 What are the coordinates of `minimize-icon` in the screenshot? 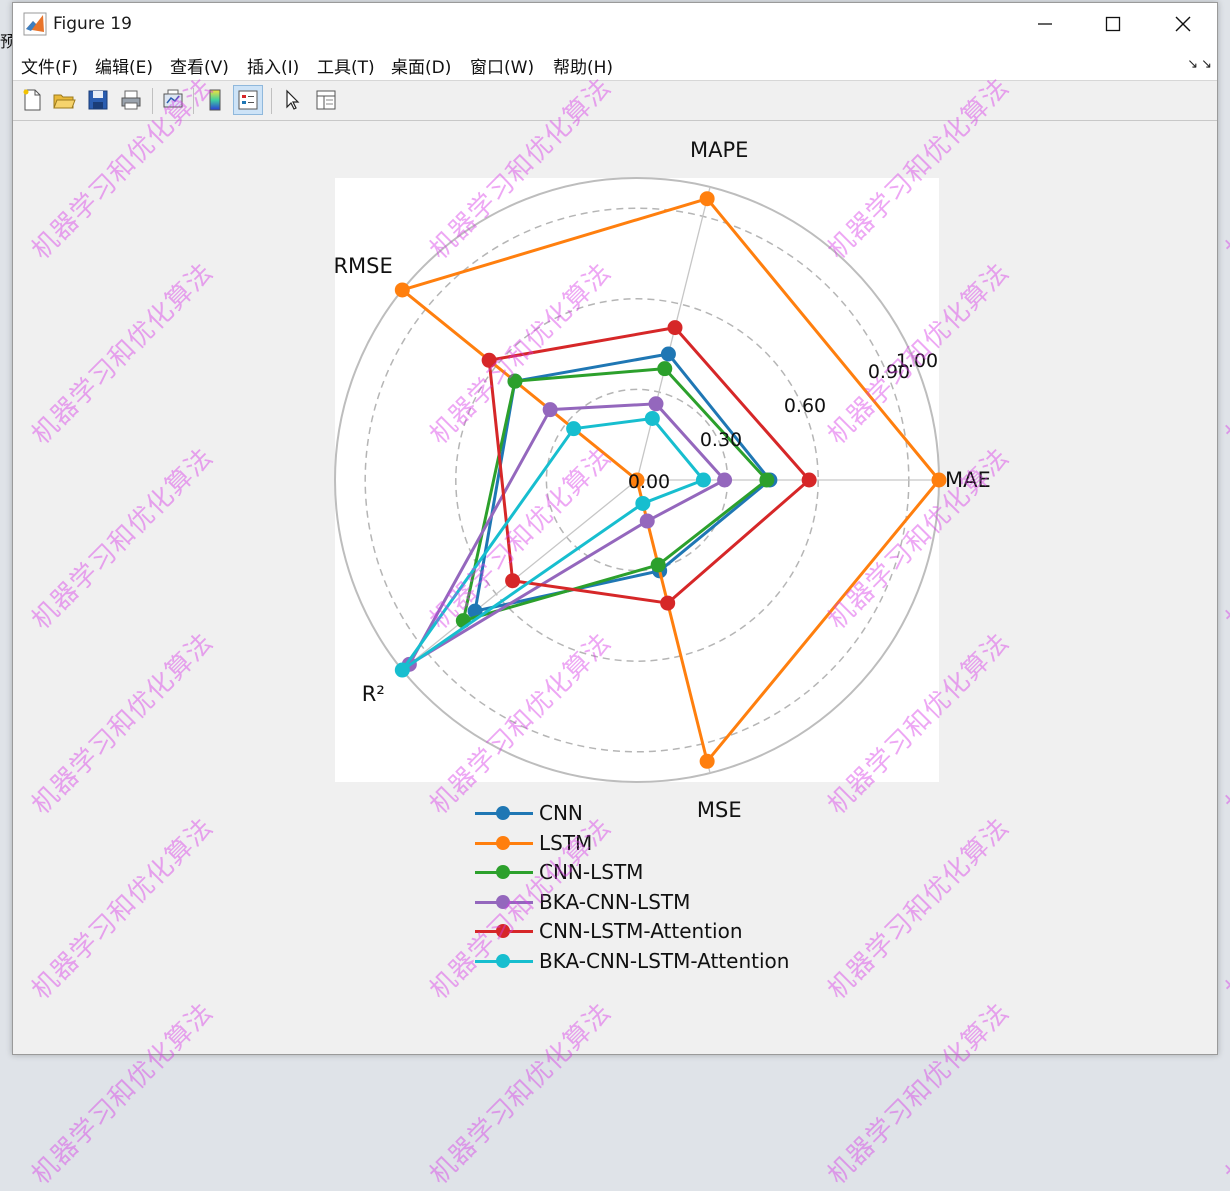 It's located at (1045, 24).